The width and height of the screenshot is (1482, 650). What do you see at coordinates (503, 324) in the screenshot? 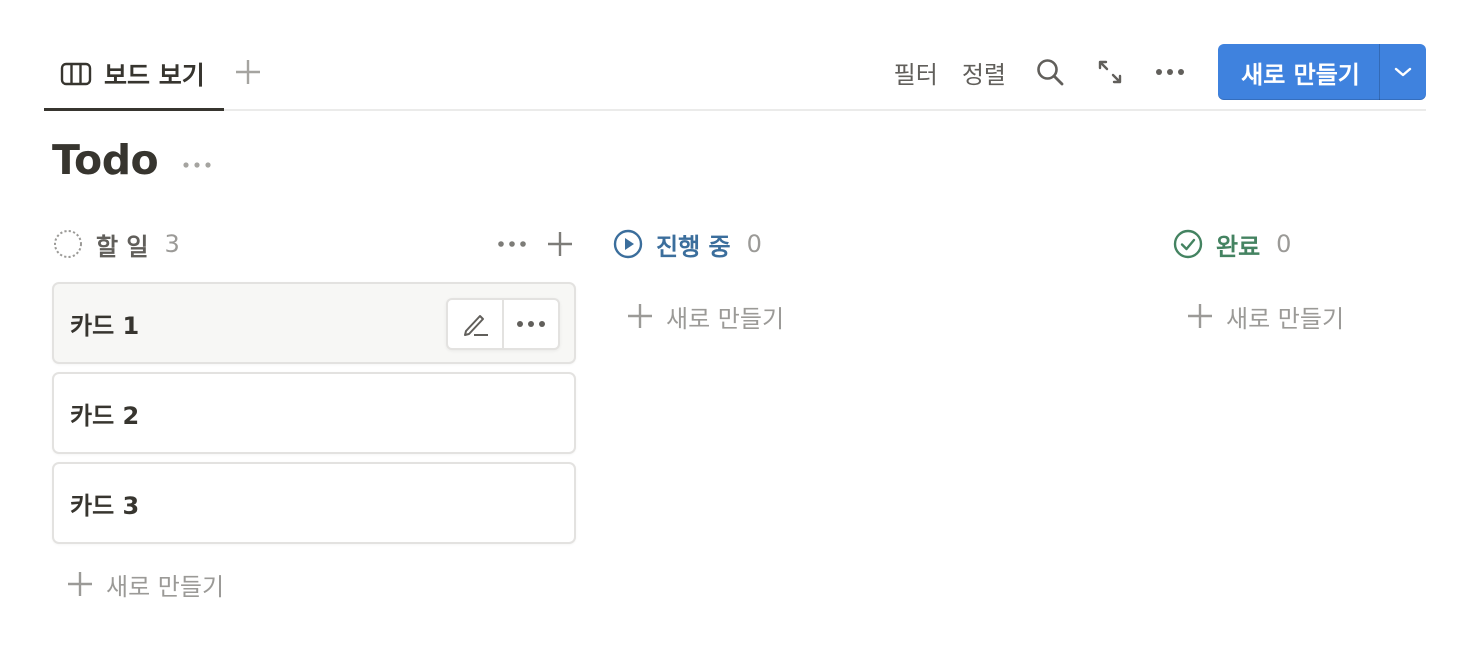
I see `card-hover-actions` at bounding box center [503, 324].